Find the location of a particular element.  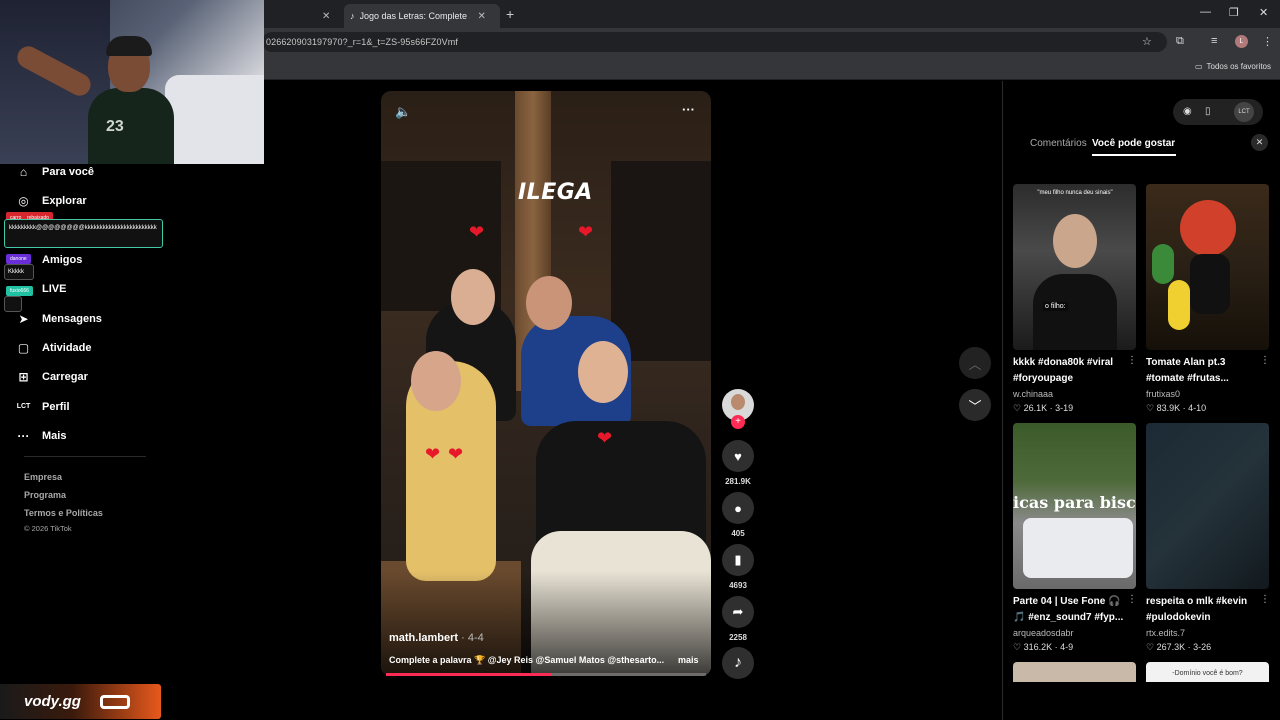

sidebar-item-atividade: ▢ Atividade is located at coordinates (54, 347).